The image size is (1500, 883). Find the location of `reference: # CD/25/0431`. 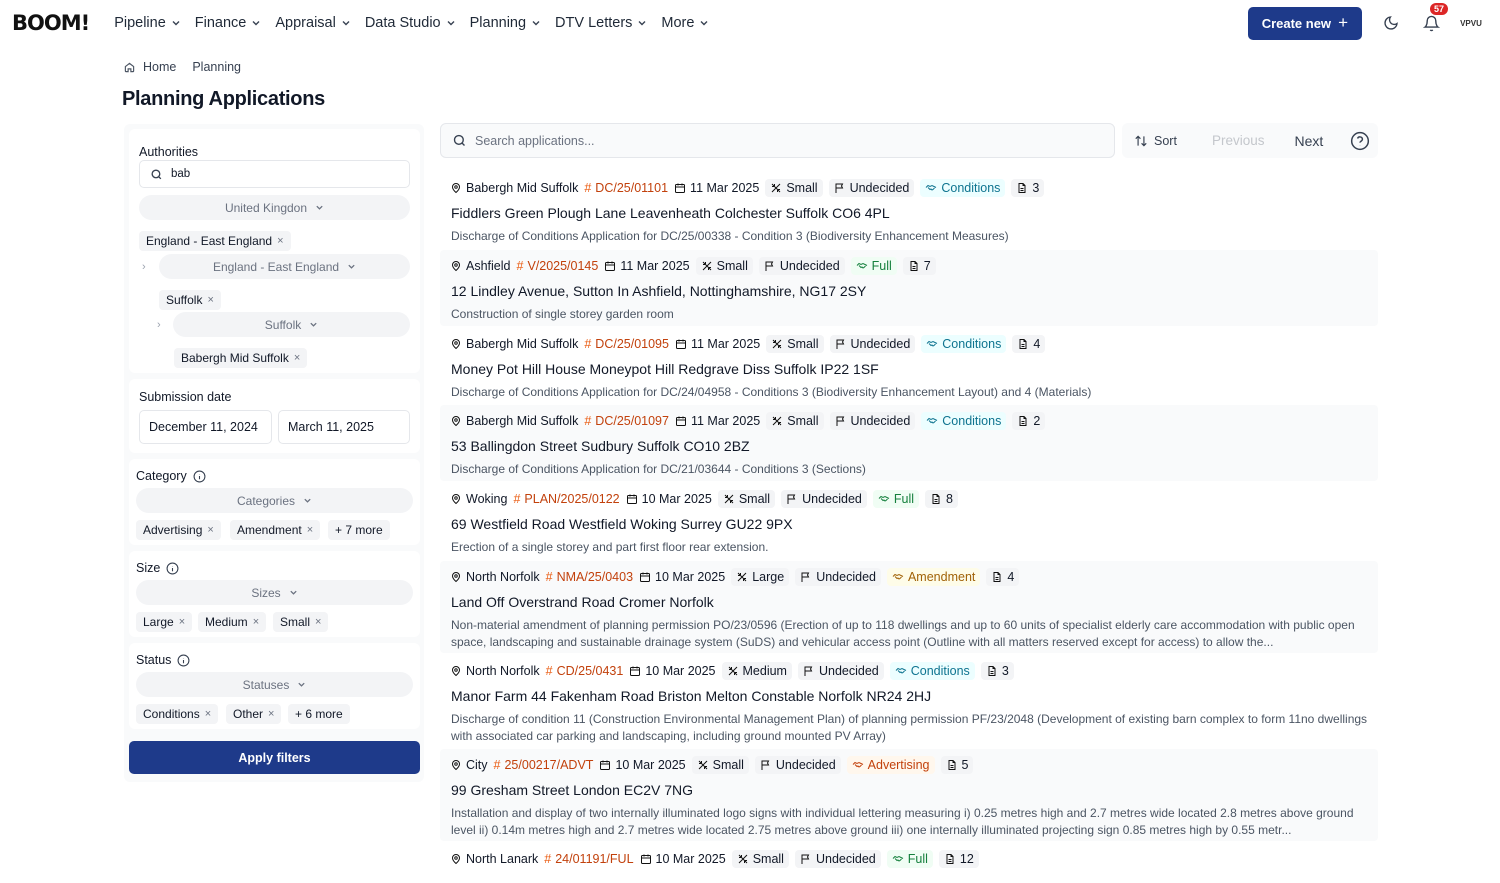

reference: # CD/25/0431 is located at coordinates (585, 671).